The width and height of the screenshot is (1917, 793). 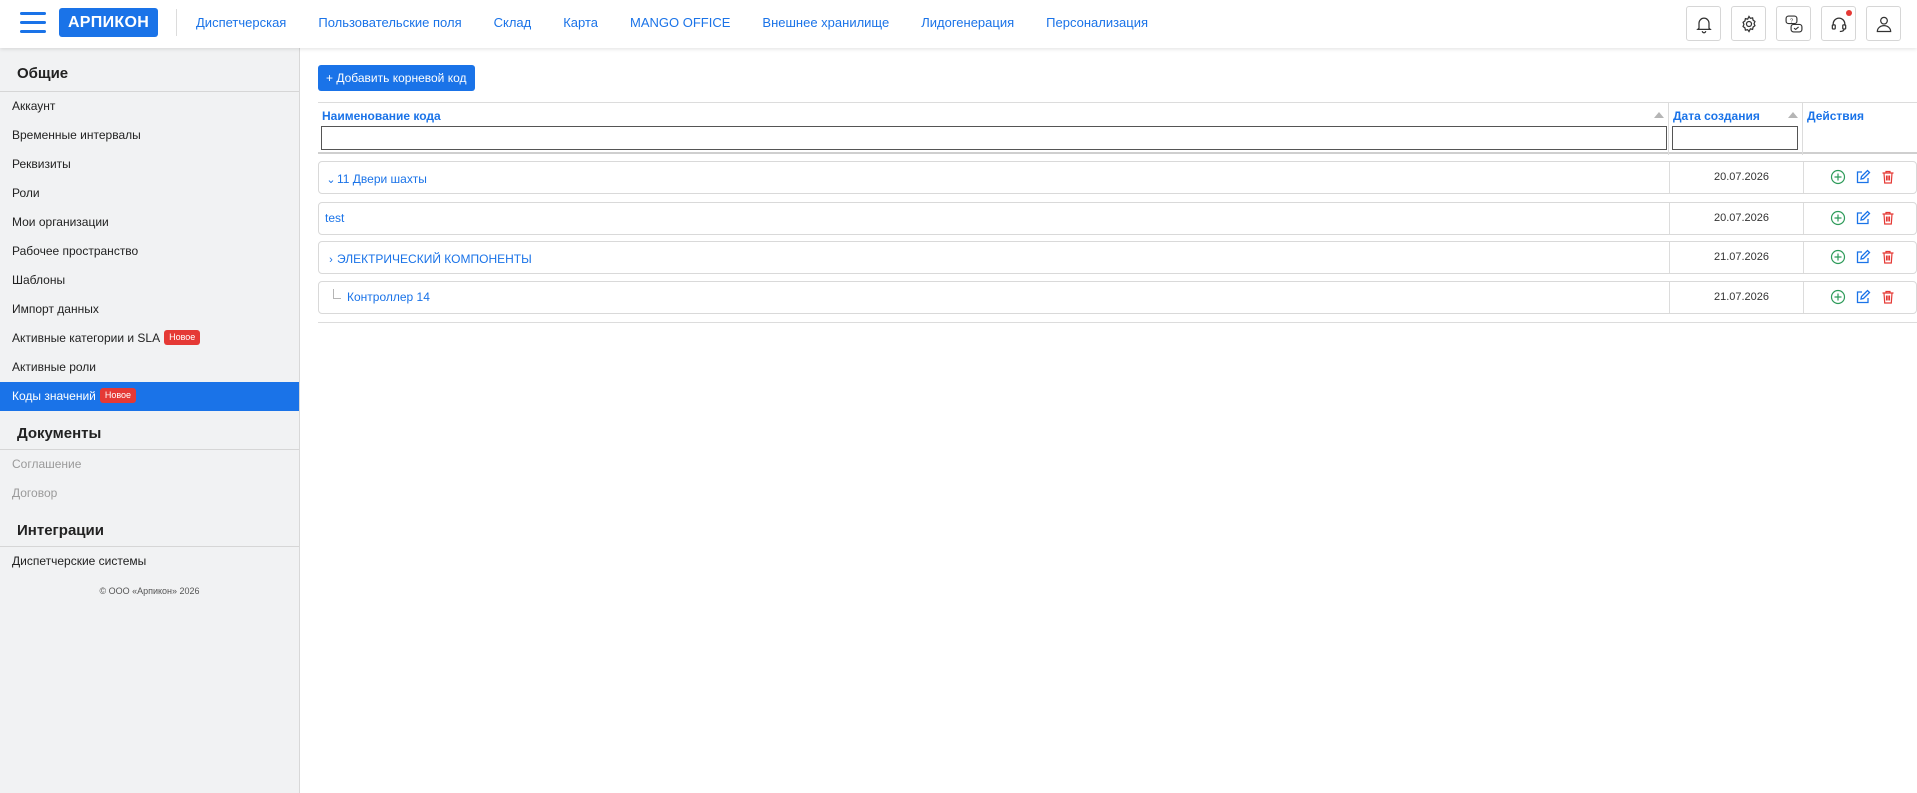 What do you see at coordinates (1117, 322) in the screenshot?
I see `table-bottom-border` at bounding box center [1117, 322].